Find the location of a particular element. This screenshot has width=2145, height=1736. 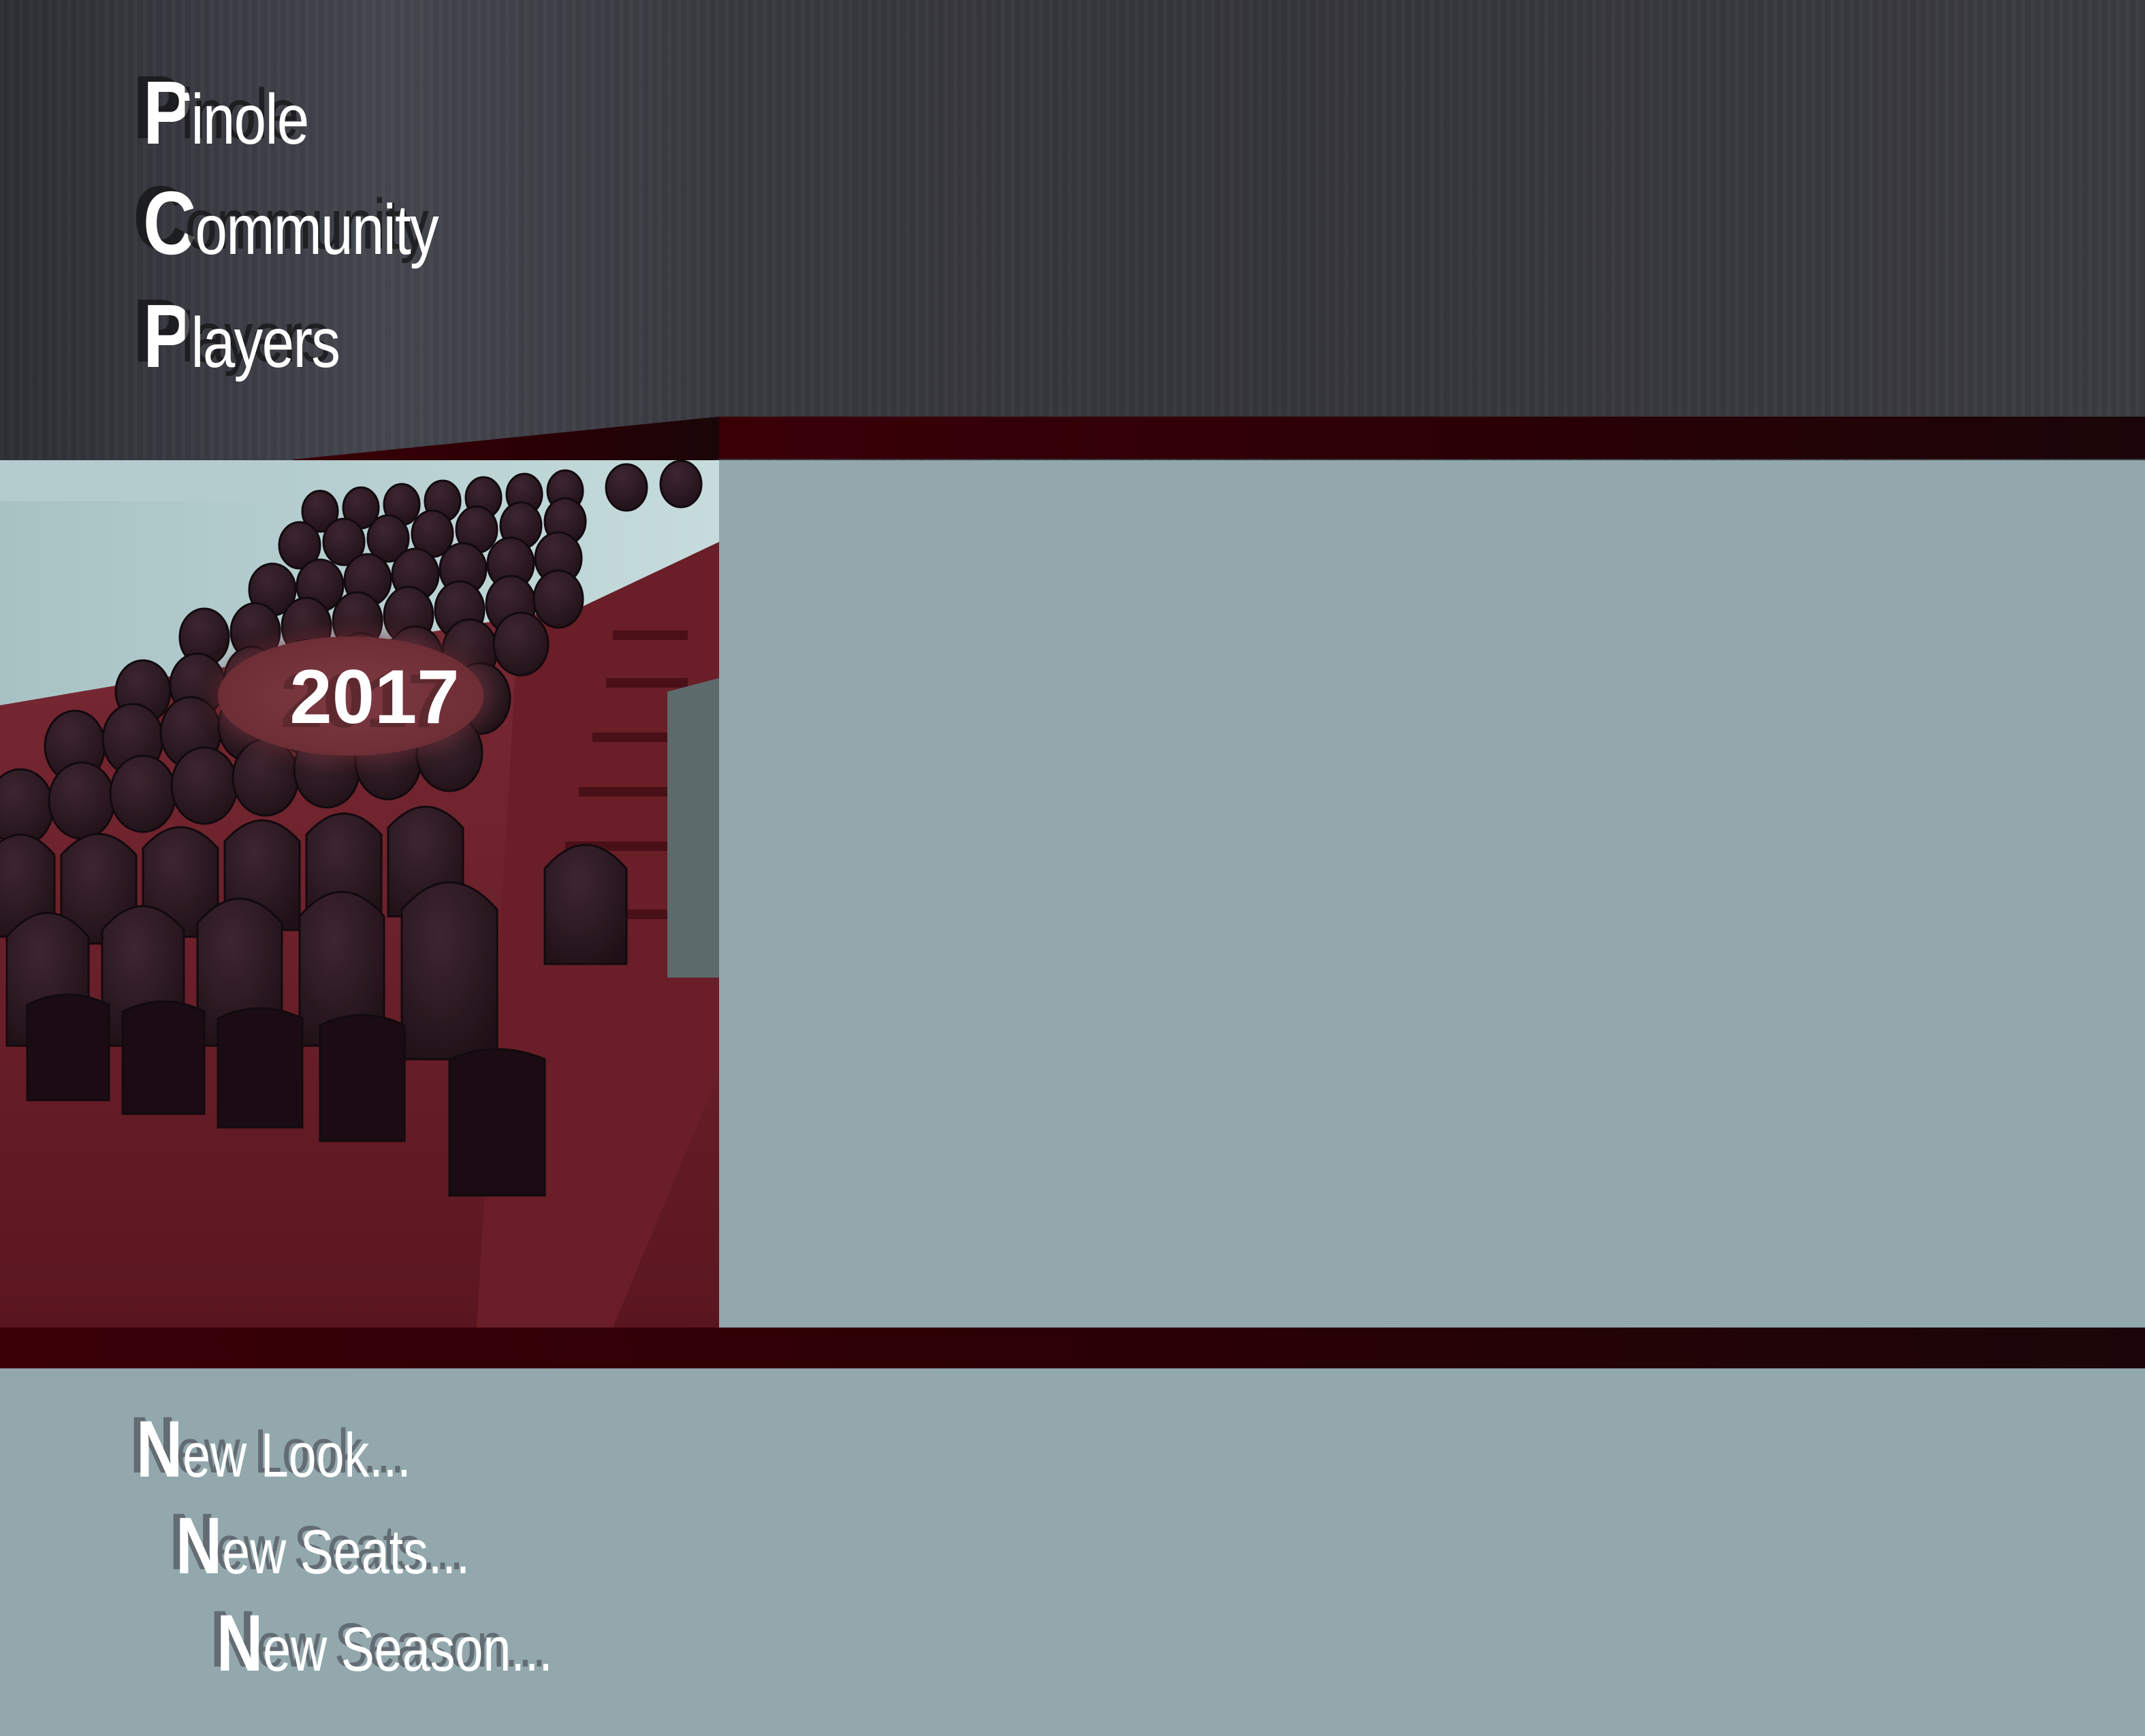

maroon-stripe-top is located at coordinates (1432, 438).